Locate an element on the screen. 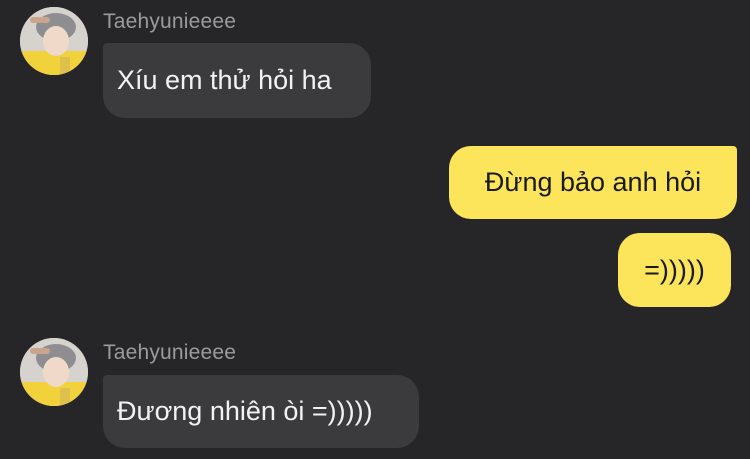 The image size is (750, 459). outgoing-message-bubble: =))))) is located at coordinates (674, 270).